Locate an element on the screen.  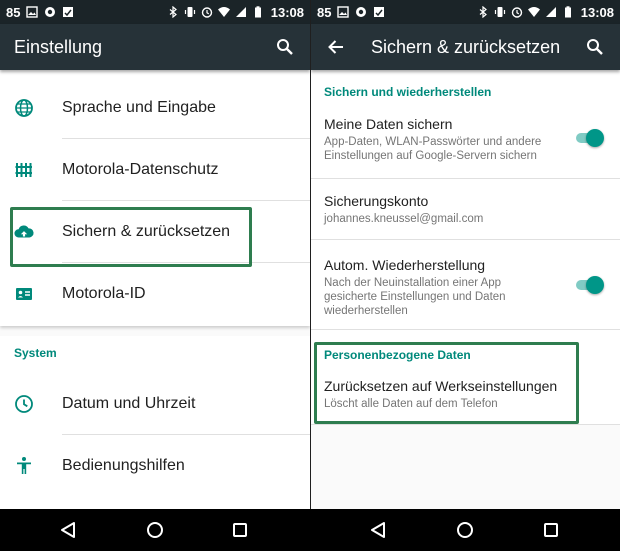
page-title: Einstellung is located at coordinates (58, 46).